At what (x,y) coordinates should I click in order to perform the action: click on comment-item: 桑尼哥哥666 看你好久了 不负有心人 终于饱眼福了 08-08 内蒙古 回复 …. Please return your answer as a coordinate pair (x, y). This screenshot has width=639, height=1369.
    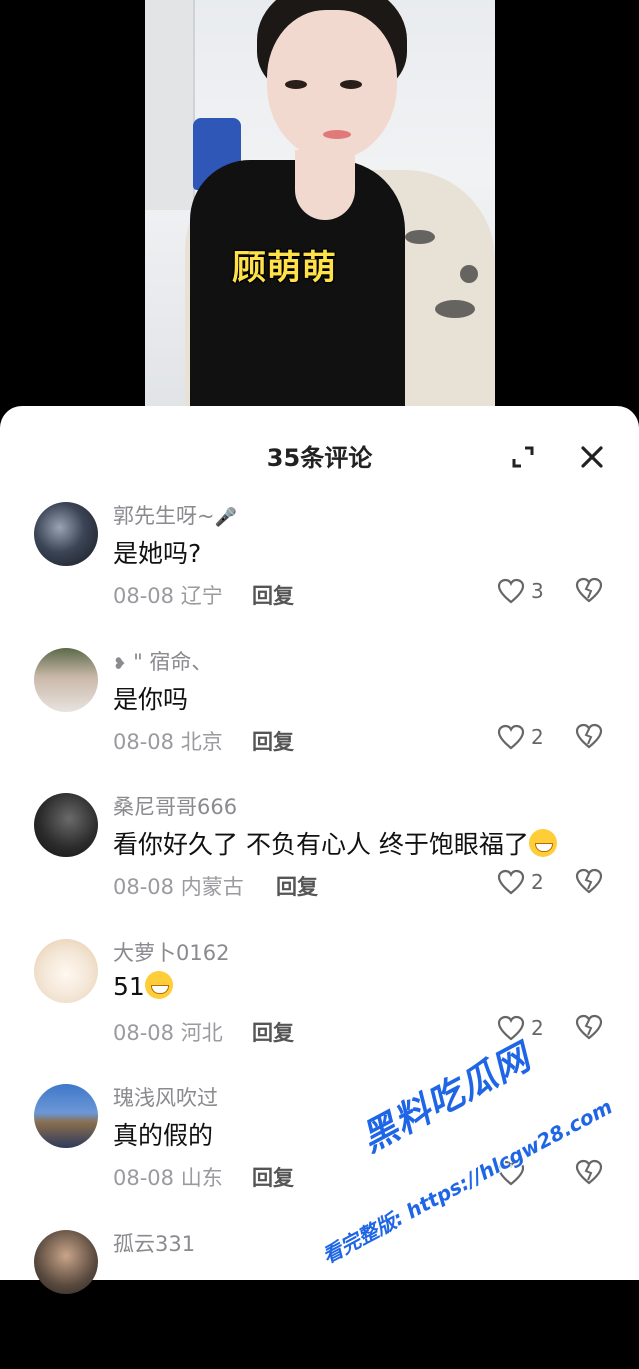
    Looking at the image, I should click on (319, 860).